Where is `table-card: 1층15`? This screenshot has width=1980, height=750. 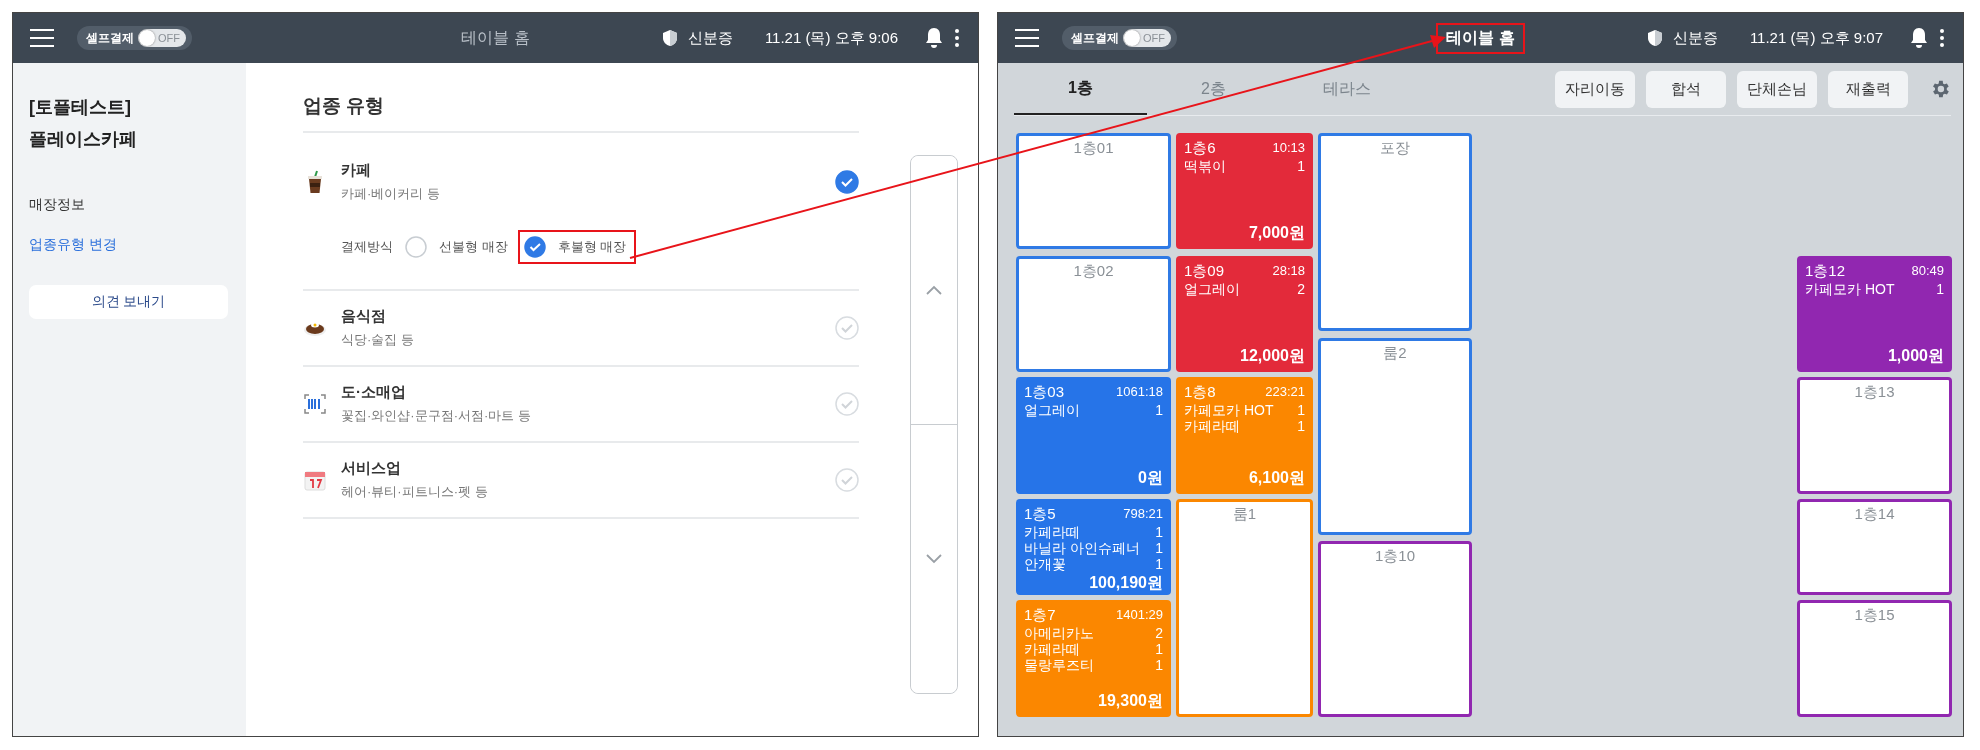
table-card: 1층15 is located at coordinates (1874, 658).